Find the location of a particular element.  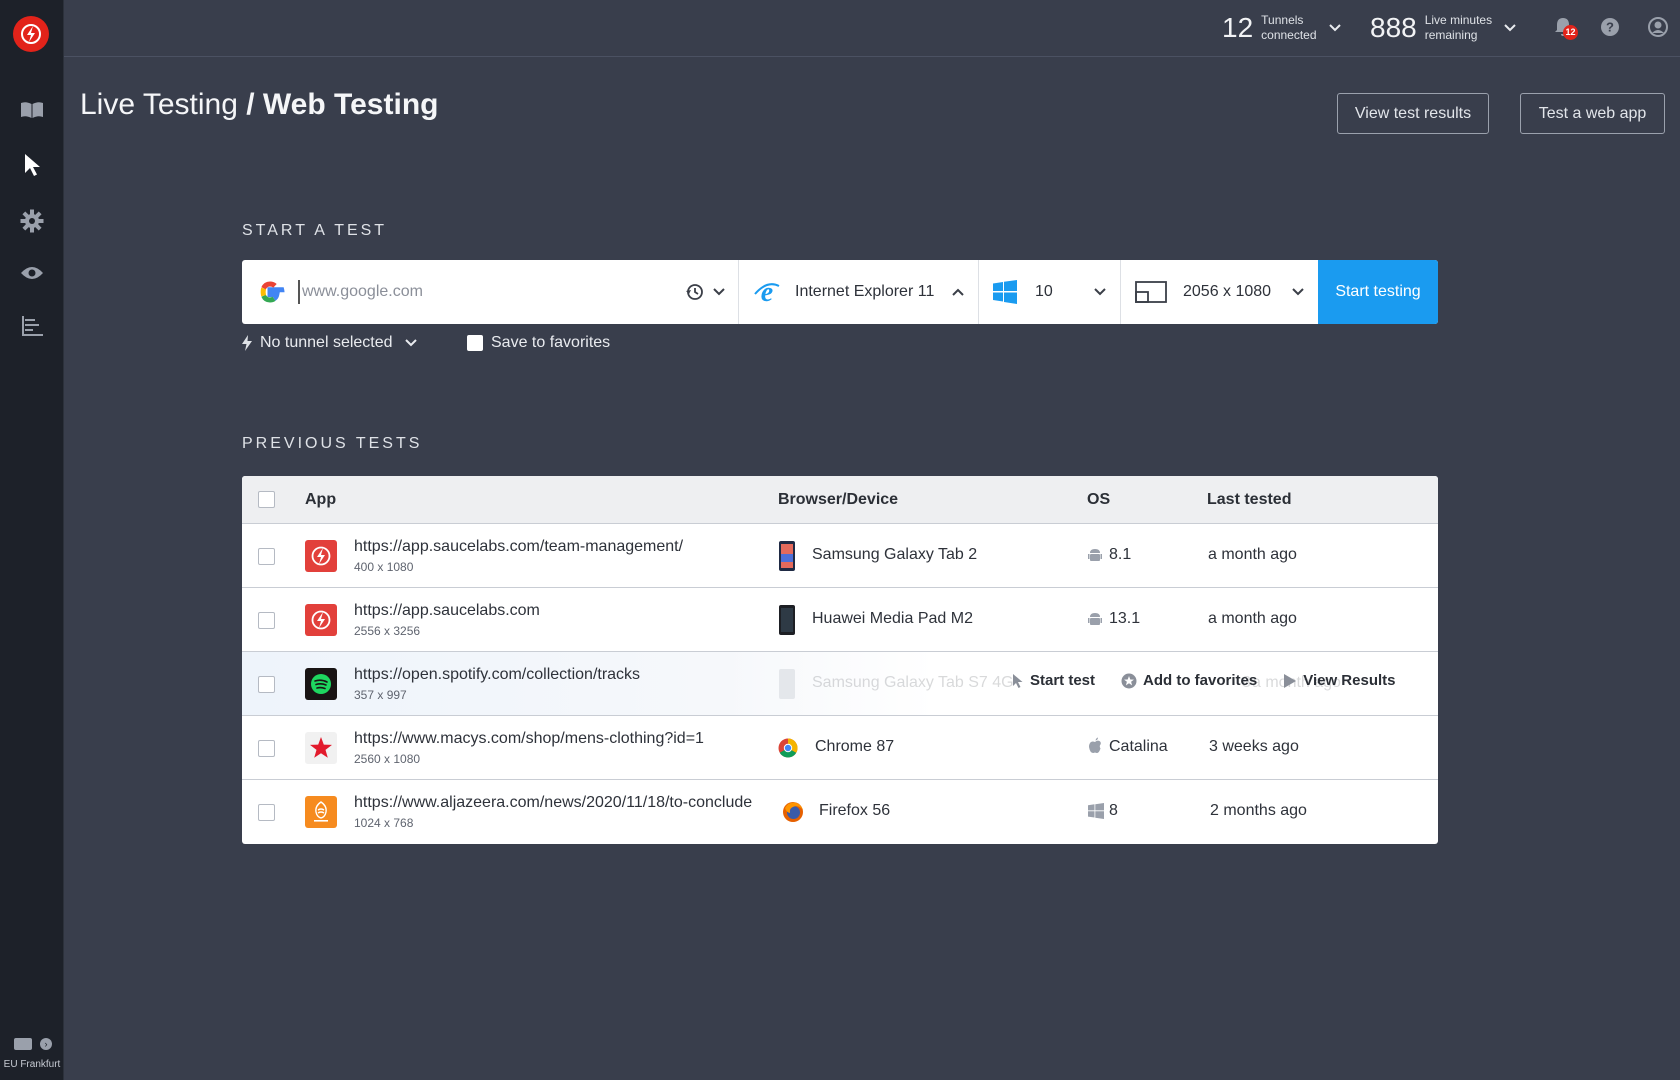

help-icon: ? is located at coordinates (1610, 27).